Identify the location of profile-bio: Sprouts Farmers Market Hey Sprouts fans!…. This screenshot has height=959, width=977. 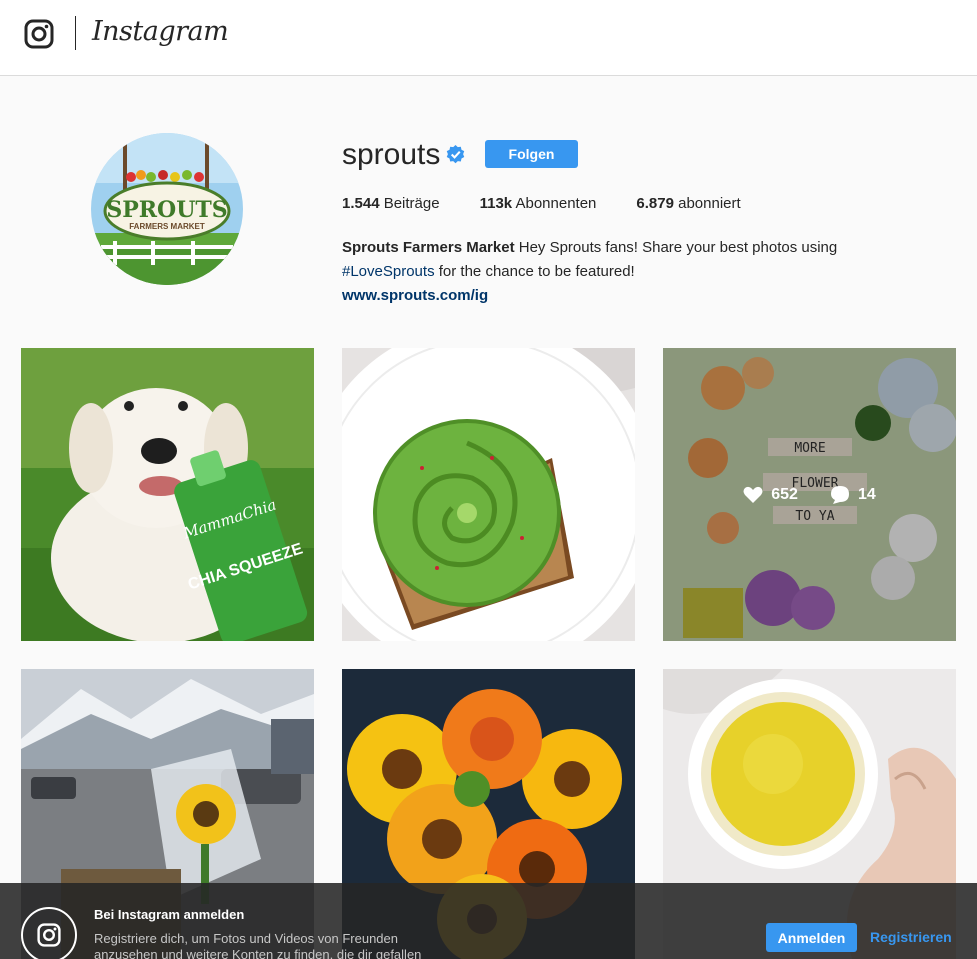
(622, 272).